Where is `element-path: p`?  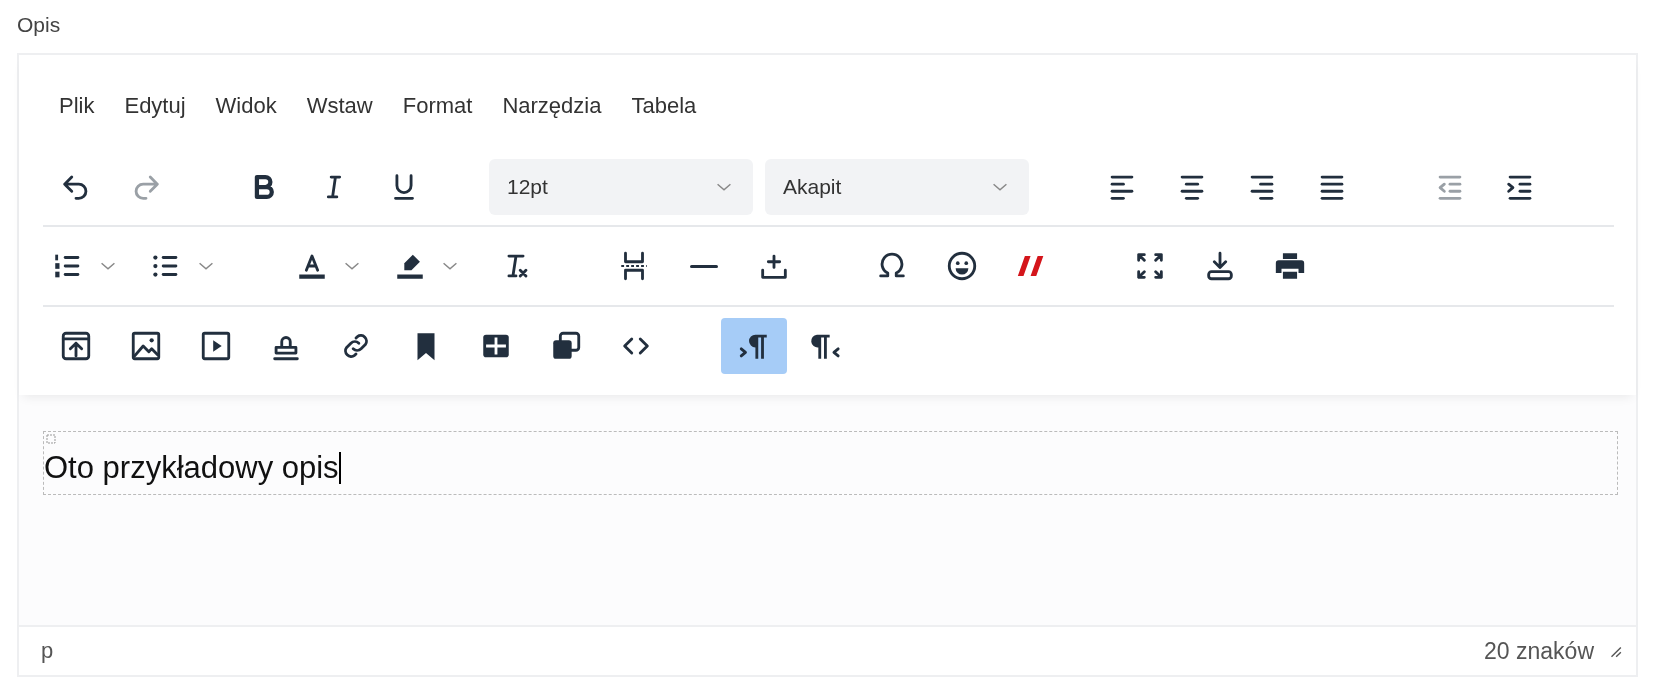 element-path: p is located at coordinates (47, 651).